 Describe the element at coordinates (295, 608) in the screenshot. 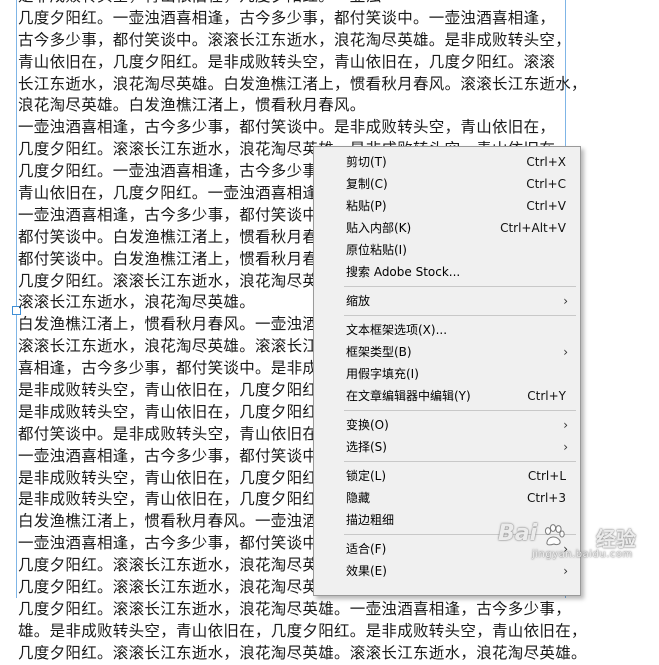

I see `text-line: 几度夕阳红。滚滚长江东逝水，浪花淘尽英雄。一壶浊酒喜相逢，古今多少事，` at that location.